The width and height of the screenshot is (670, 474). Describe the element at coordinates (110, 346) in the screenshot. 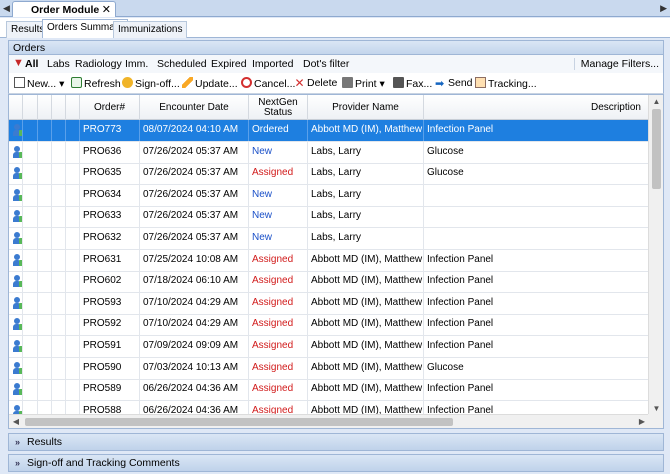

I see `order-cell: PRO591` at that location.